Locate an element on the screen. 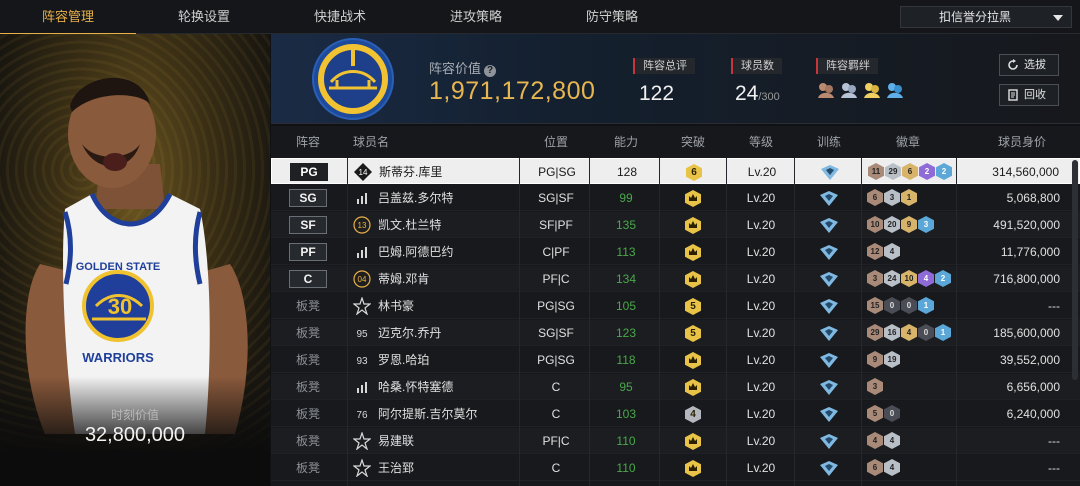  player-name: 巴姆.阿德巴约 is located at coordinates (415, 252).